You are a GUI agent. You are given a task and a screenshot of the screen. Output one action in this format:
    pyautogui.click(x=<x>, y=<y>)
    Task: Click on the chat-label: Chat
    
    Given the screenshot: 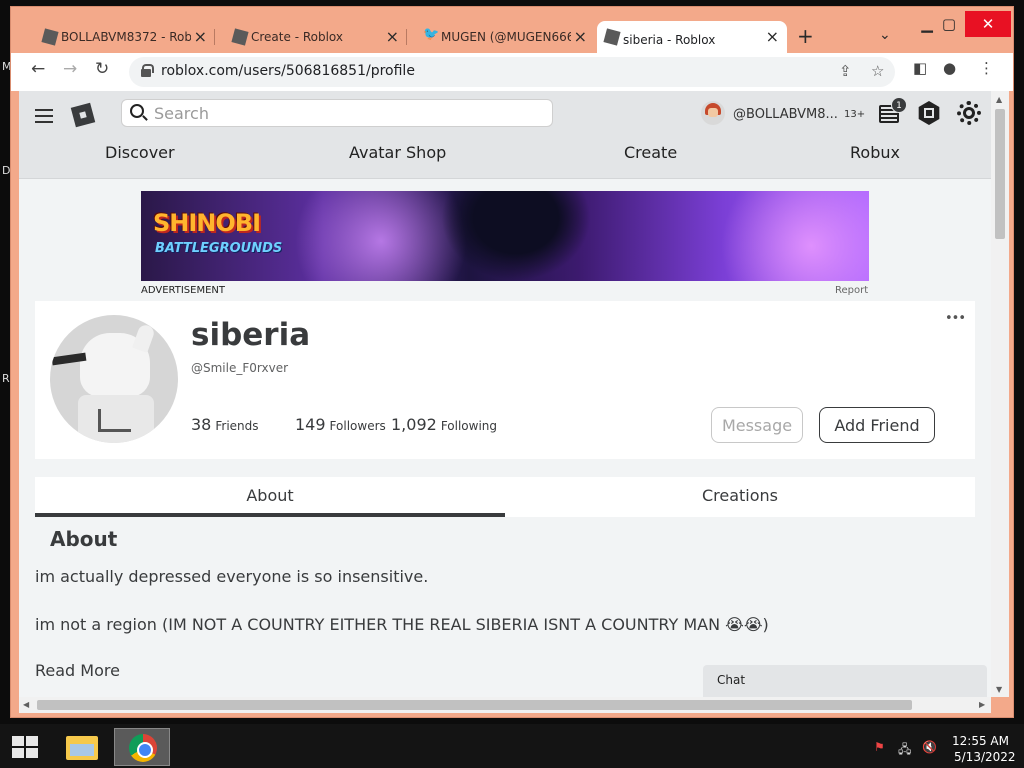 What is the action you would take?
    pyautogui.click(x=731, y=680)
    